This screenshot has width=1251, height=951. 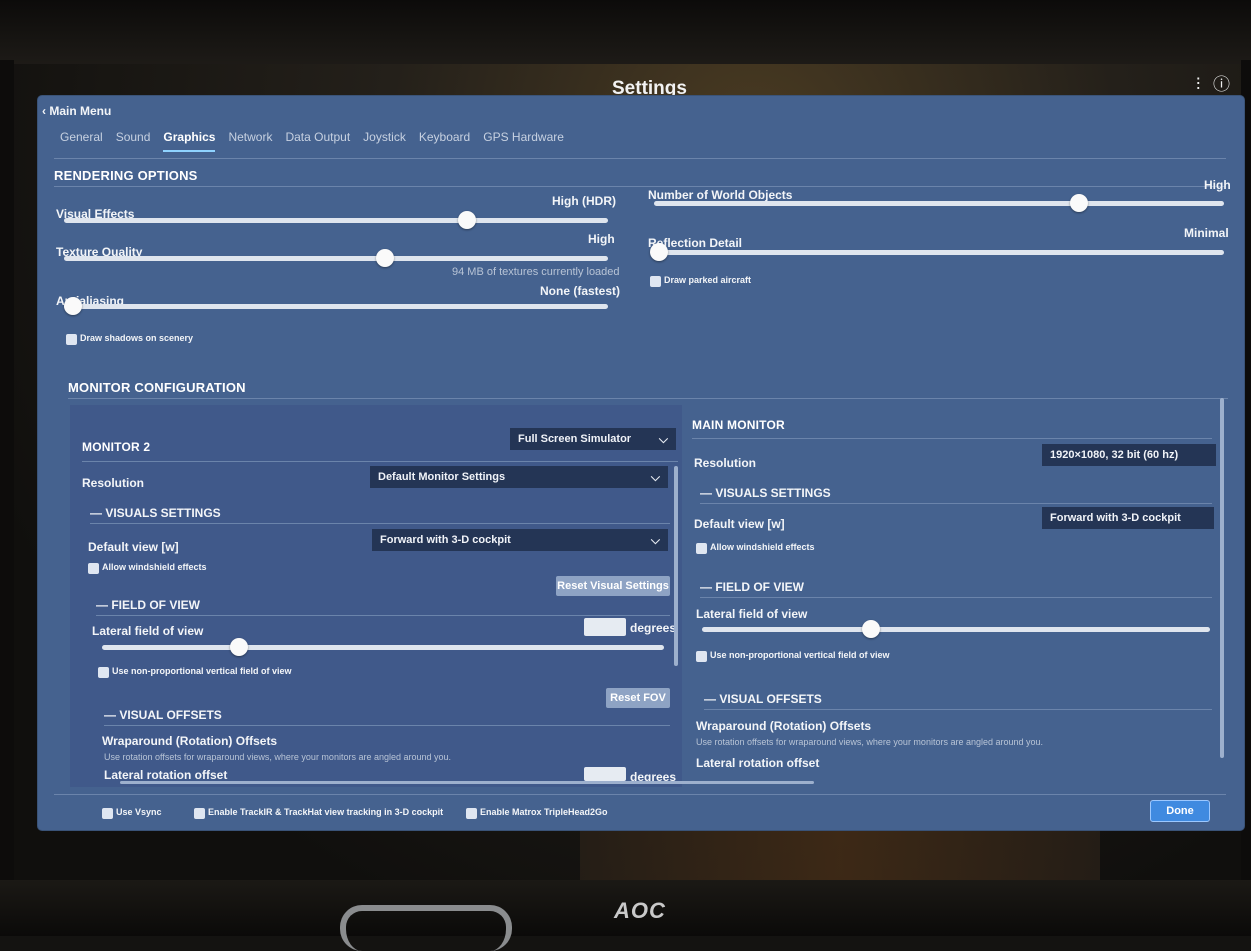 What do you see at coordinates (1217, 185) in the screenshot?
I see `world-objects-value: High` at bounding box center [1217, 185].